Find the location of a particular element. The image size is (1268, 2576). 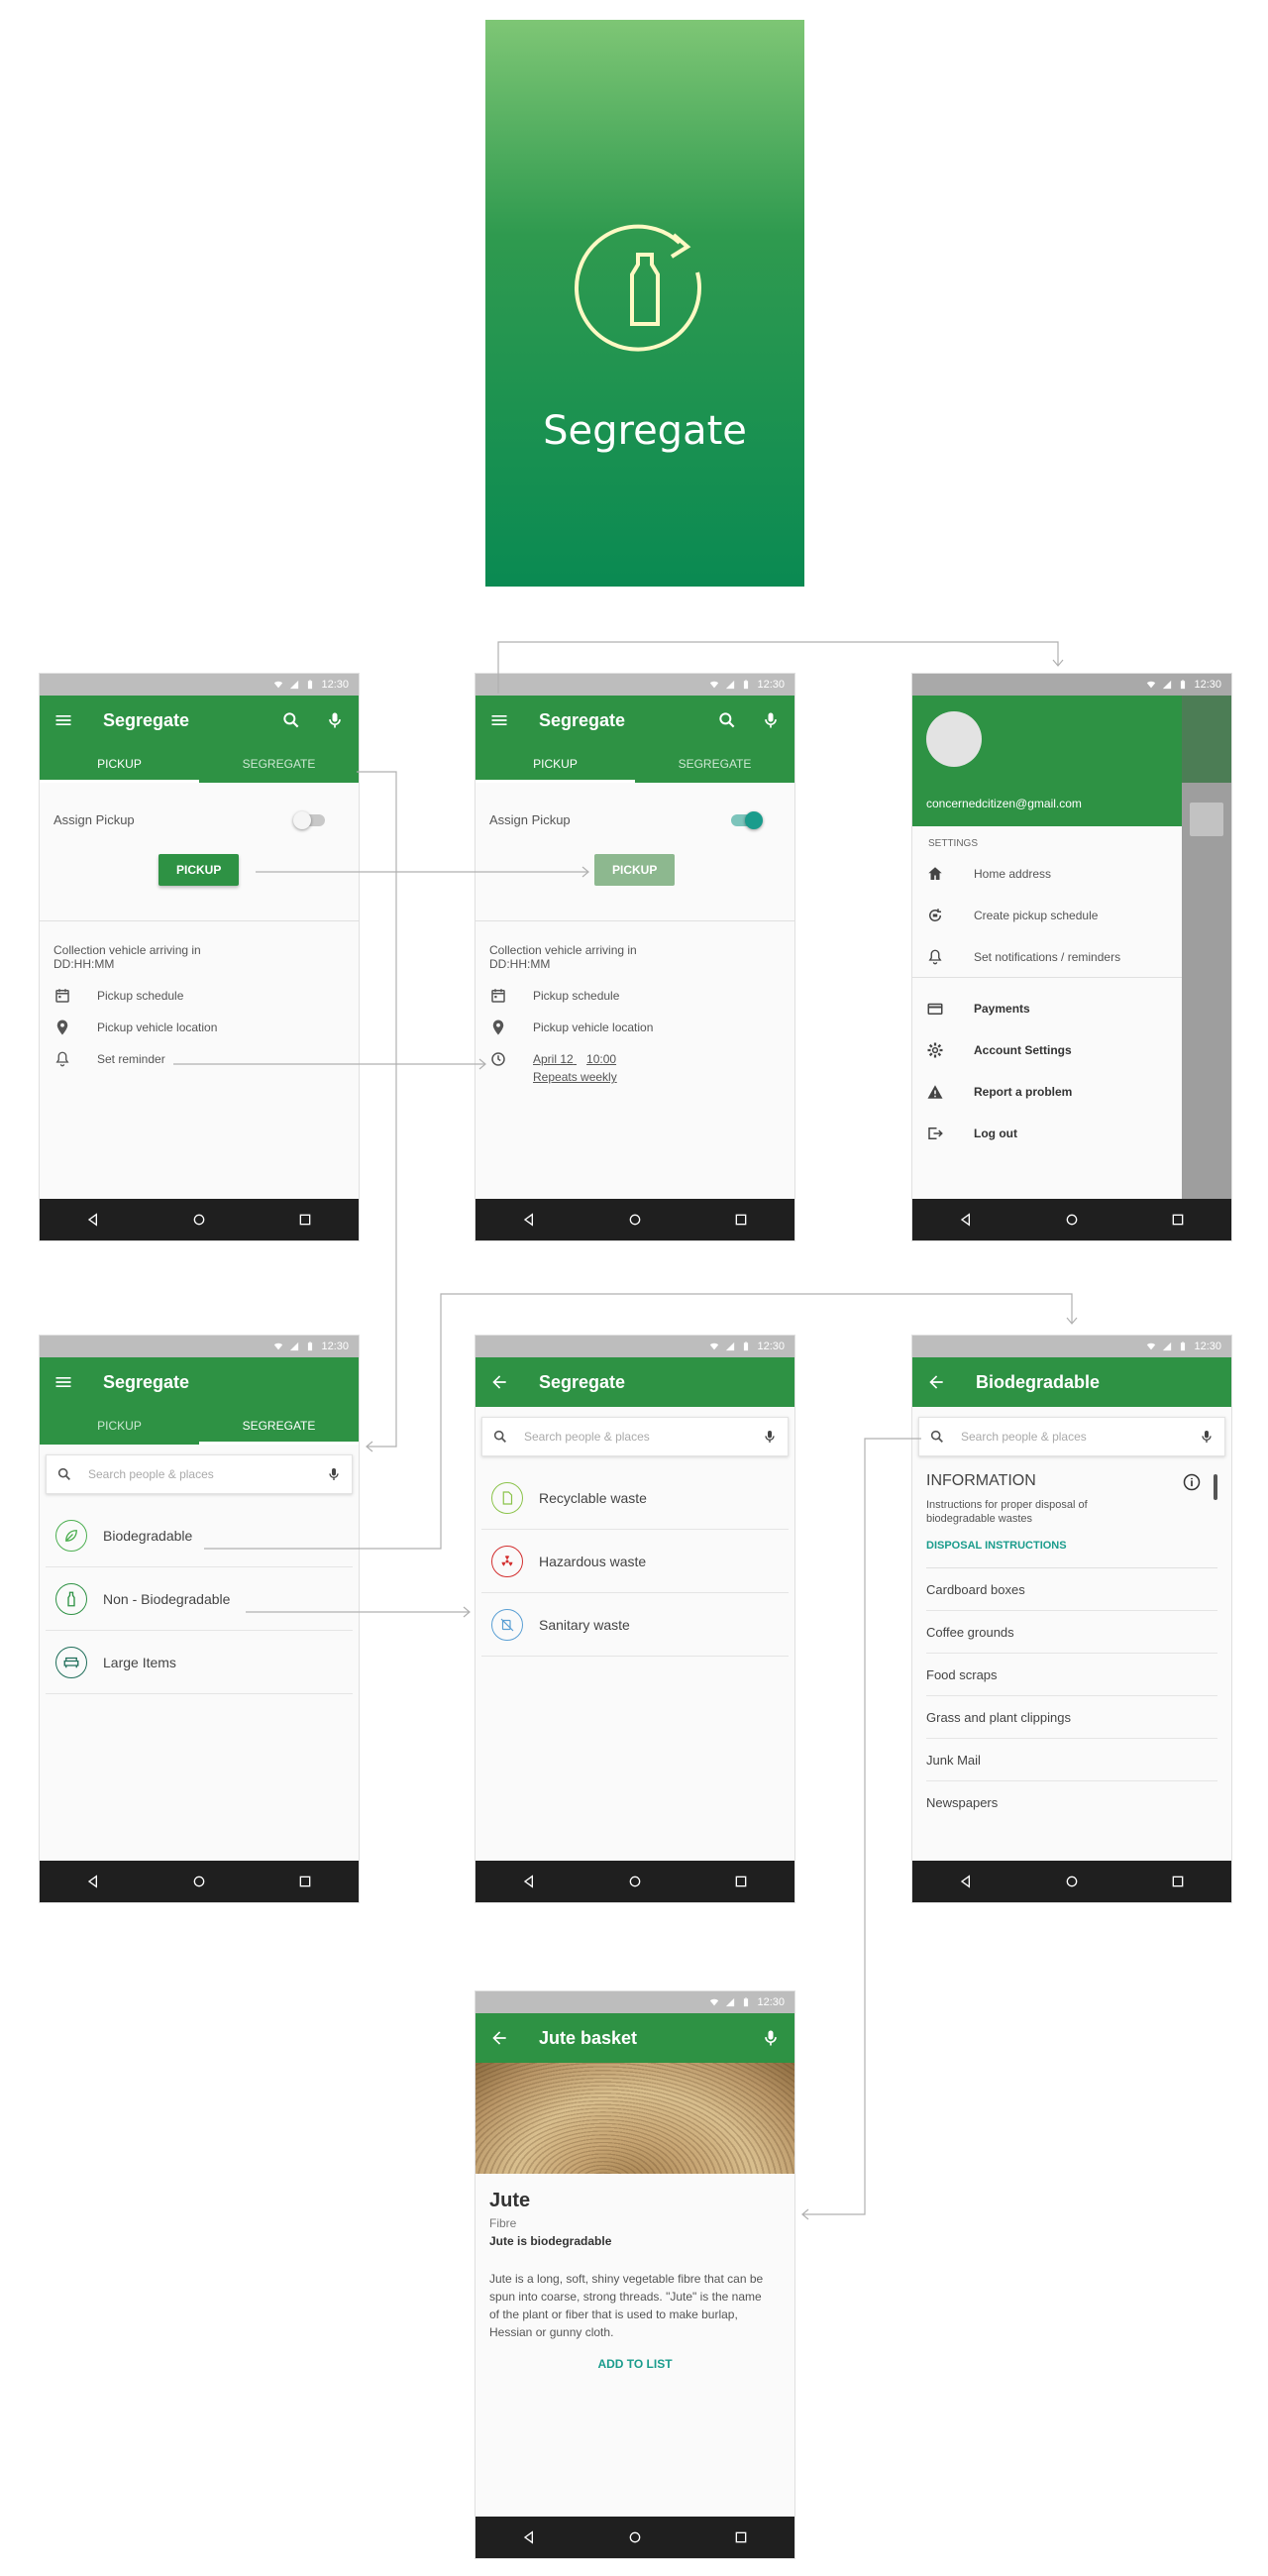

list-item: Newspapers is located at coordinates (1071, 1802).